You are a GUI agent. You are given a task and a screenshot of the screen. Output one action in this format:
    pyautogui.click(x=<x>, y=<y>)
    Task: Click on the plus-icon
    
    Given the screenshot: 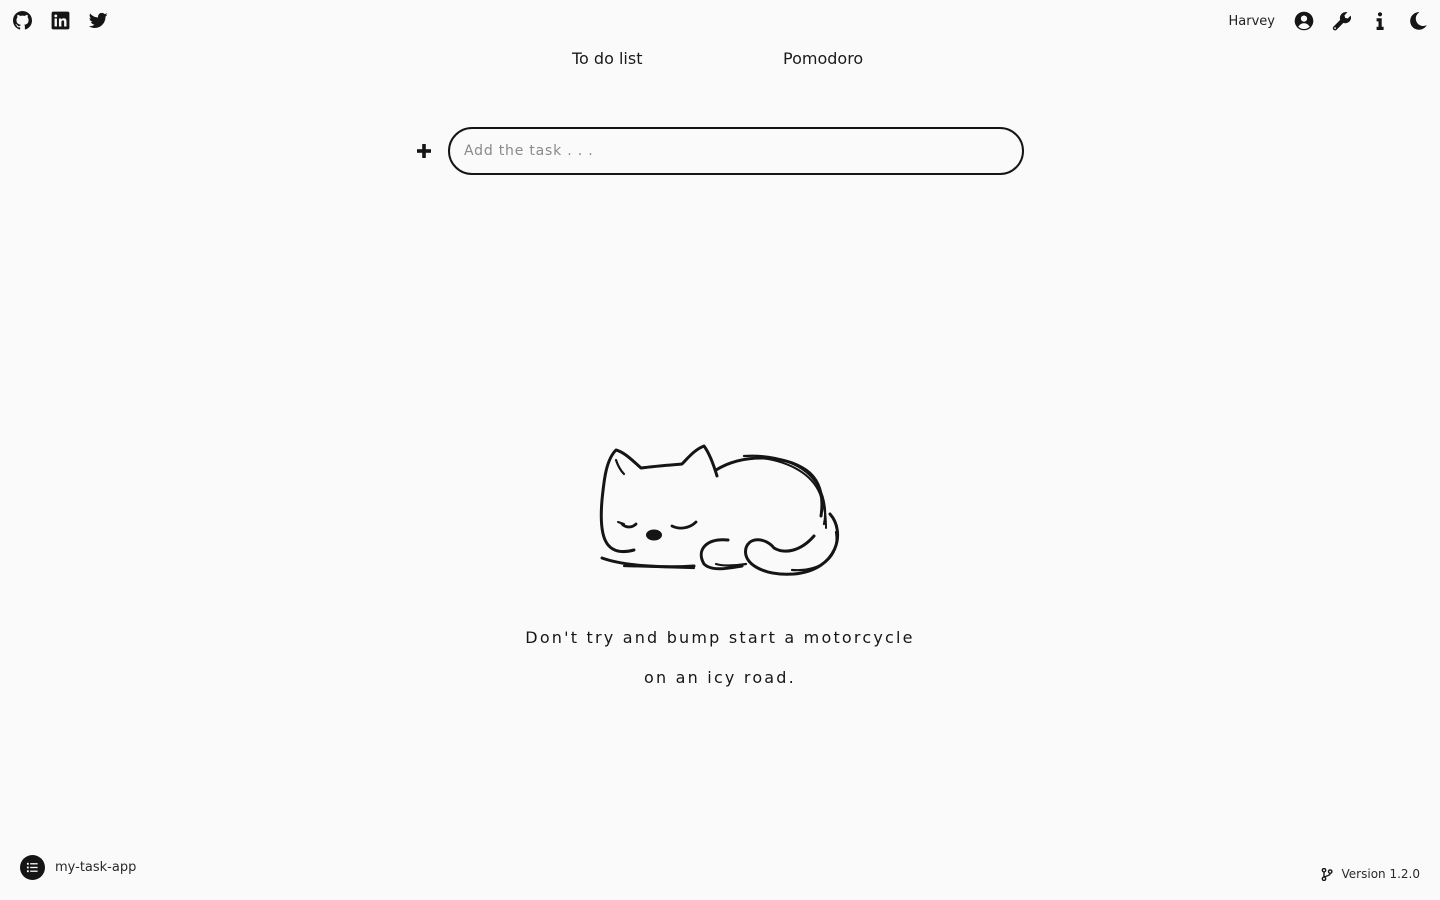 What is the action you would take?
    pyautogui.click(x=424, y=151)
    